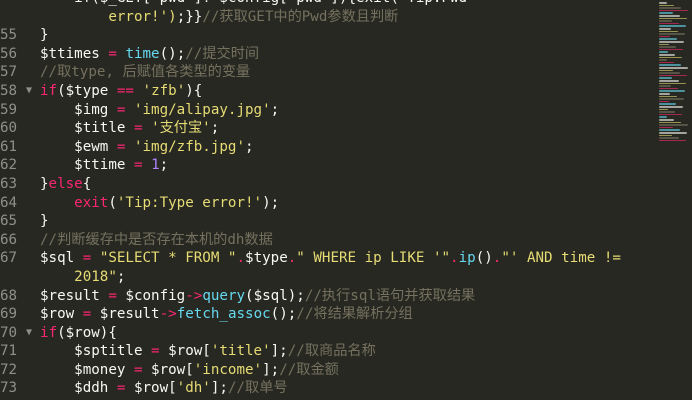 This screenshot has height=400, width=692. I want to click on code-line: 59 $img = 'img/alipay.jpg';, so click(328, 110).